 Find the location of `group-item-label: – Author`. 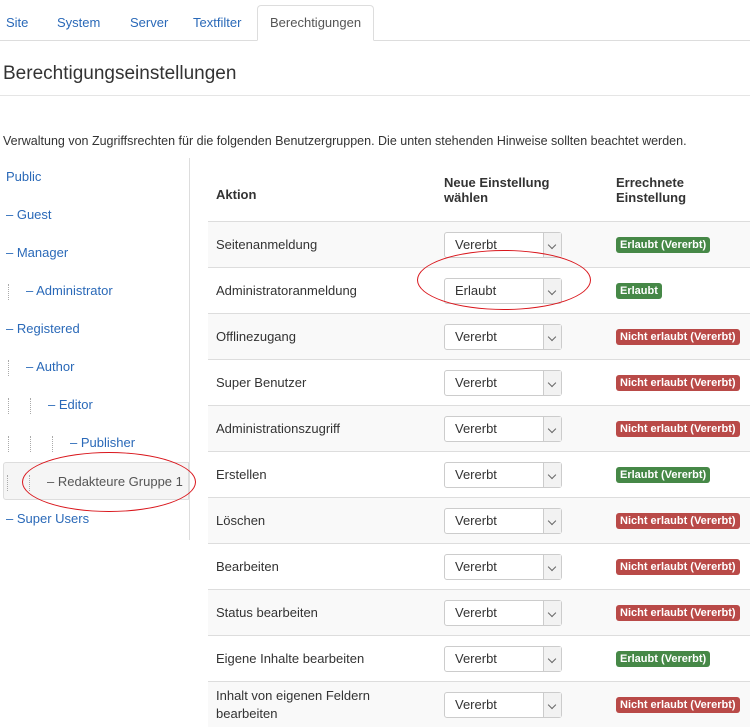

group-item-label: – Author is located at coordinates (50, 366).